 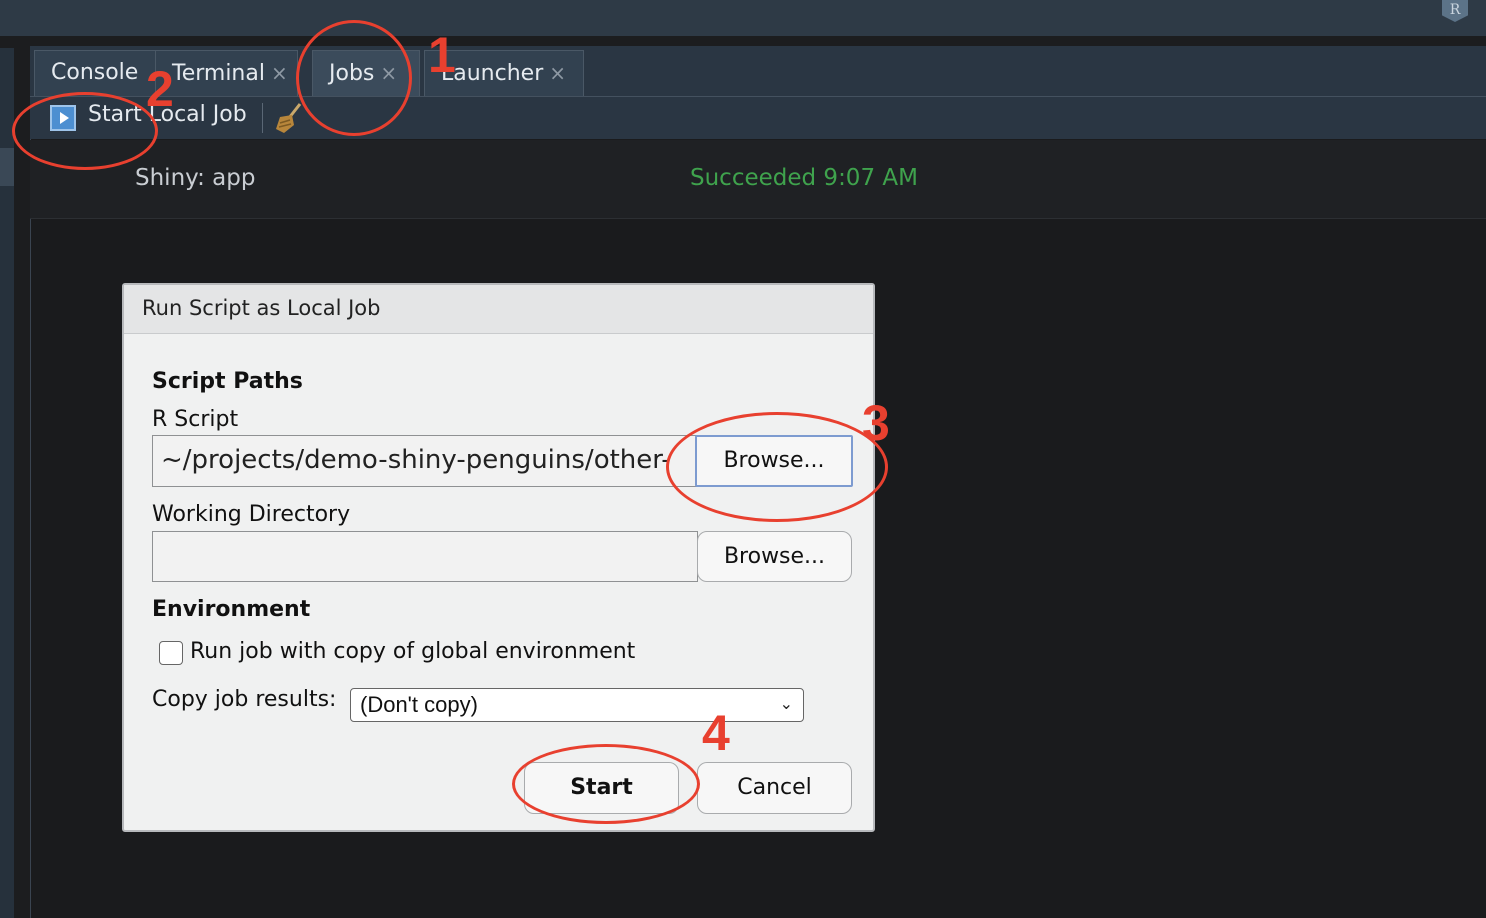 What do you see at coordinates (716, 733) in the screenshot?
I see `annotation-number-4: 4` at bounding box center [716, 733].